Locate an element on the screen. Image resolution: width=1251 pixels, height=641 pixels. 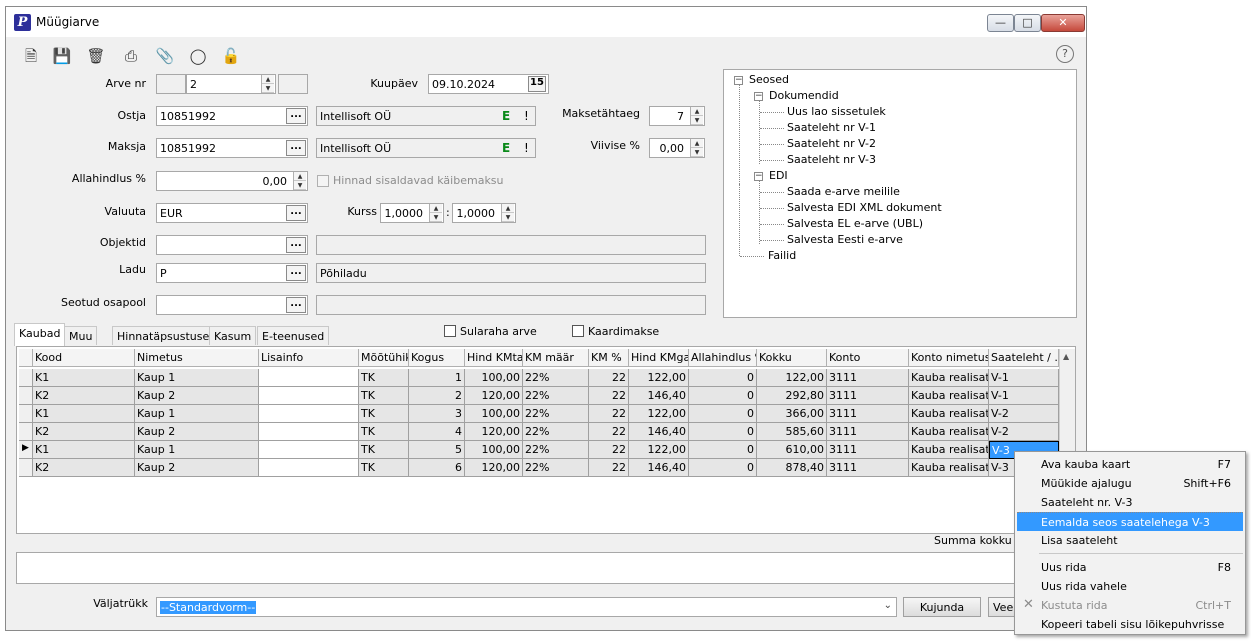
maximize-button: □ is located at coordinates (1027, 23).